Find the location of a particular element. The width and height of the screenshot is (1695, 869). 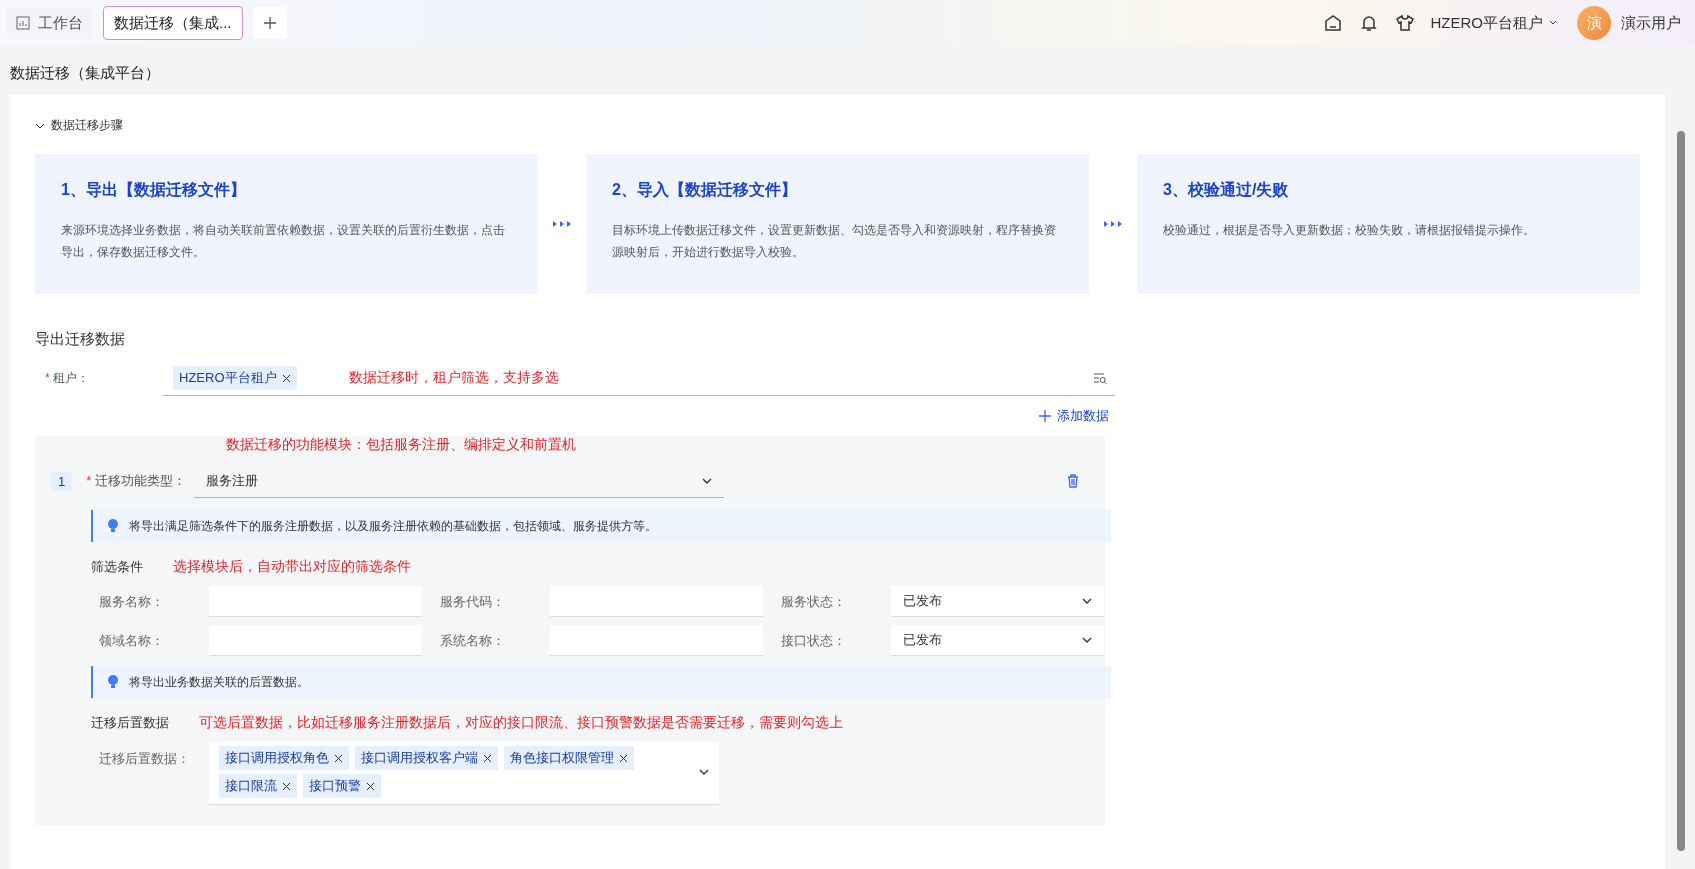

selected-tag: 接口预警 is located at coordinates (342, 786).